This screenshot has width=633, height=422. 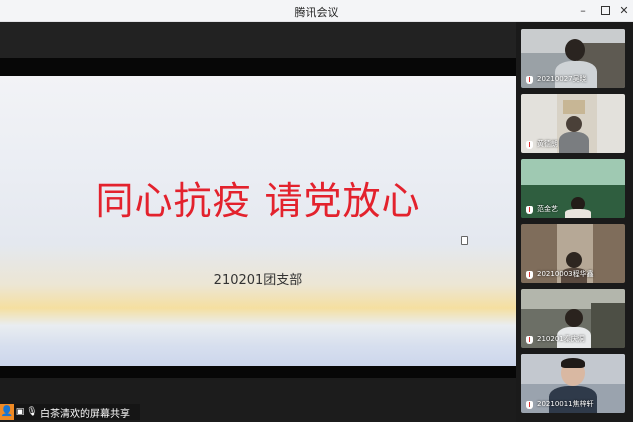 I want to click on letterbox-top, so click(x=258, y=40).